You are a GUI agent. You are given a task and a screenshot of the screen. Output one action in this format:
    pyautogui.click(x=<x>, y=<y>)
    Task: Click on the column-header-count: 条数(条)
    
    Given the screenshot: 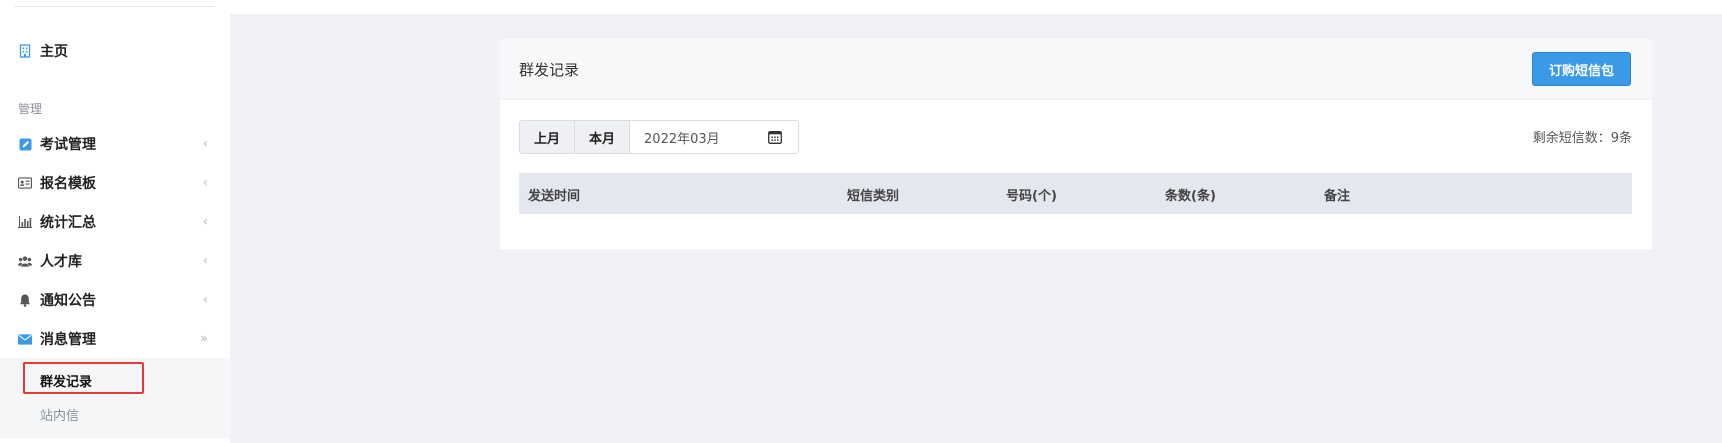 What is the action you would take?
    pyautogui.click(x=1190, y=196)
    